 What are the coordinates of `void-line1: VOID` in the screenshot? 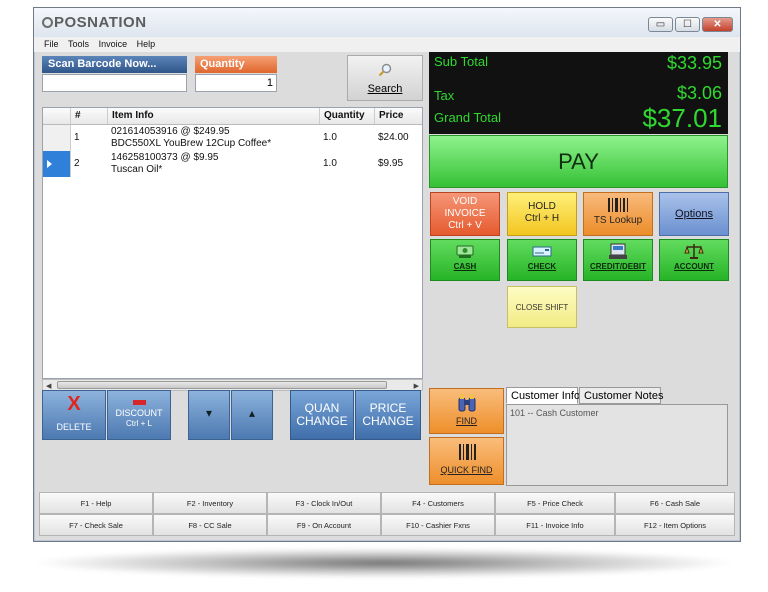 It's located at (465, 201).